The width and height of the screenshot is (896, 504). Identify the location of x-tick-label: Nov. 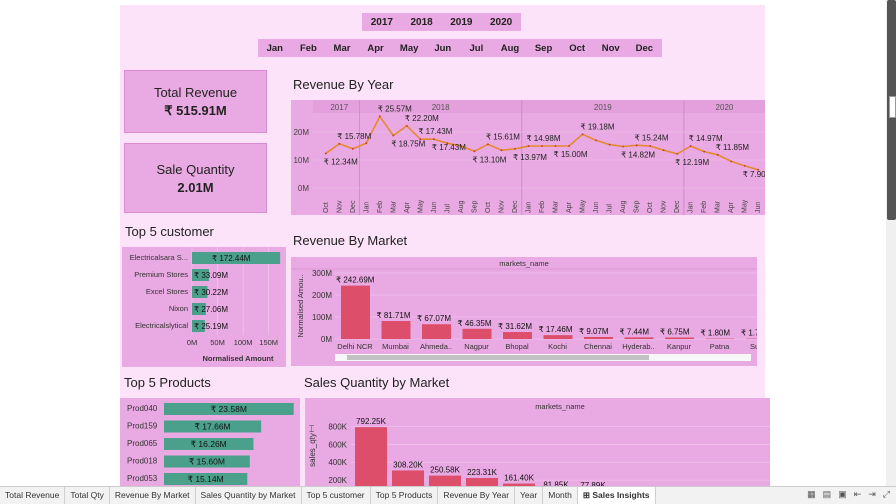
(664, 206).